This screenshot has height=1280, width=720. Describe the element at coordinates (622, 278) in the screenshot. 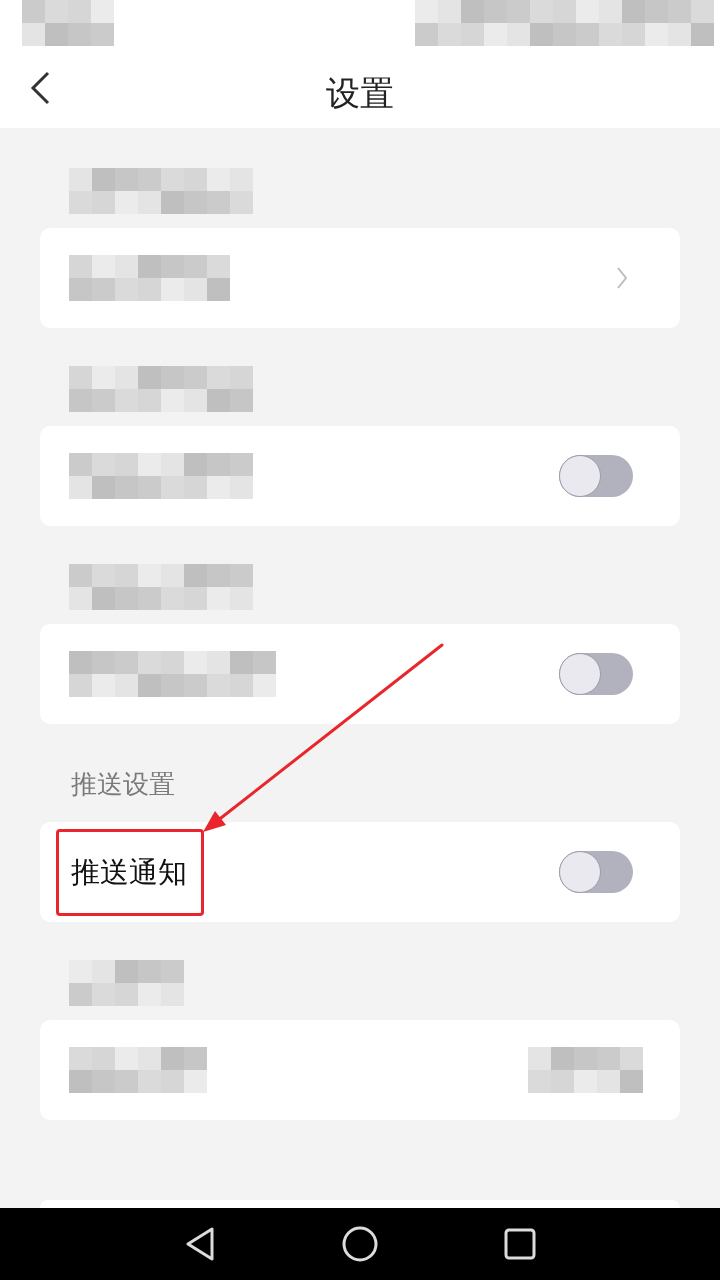

I see `chevron-icon` at that location.